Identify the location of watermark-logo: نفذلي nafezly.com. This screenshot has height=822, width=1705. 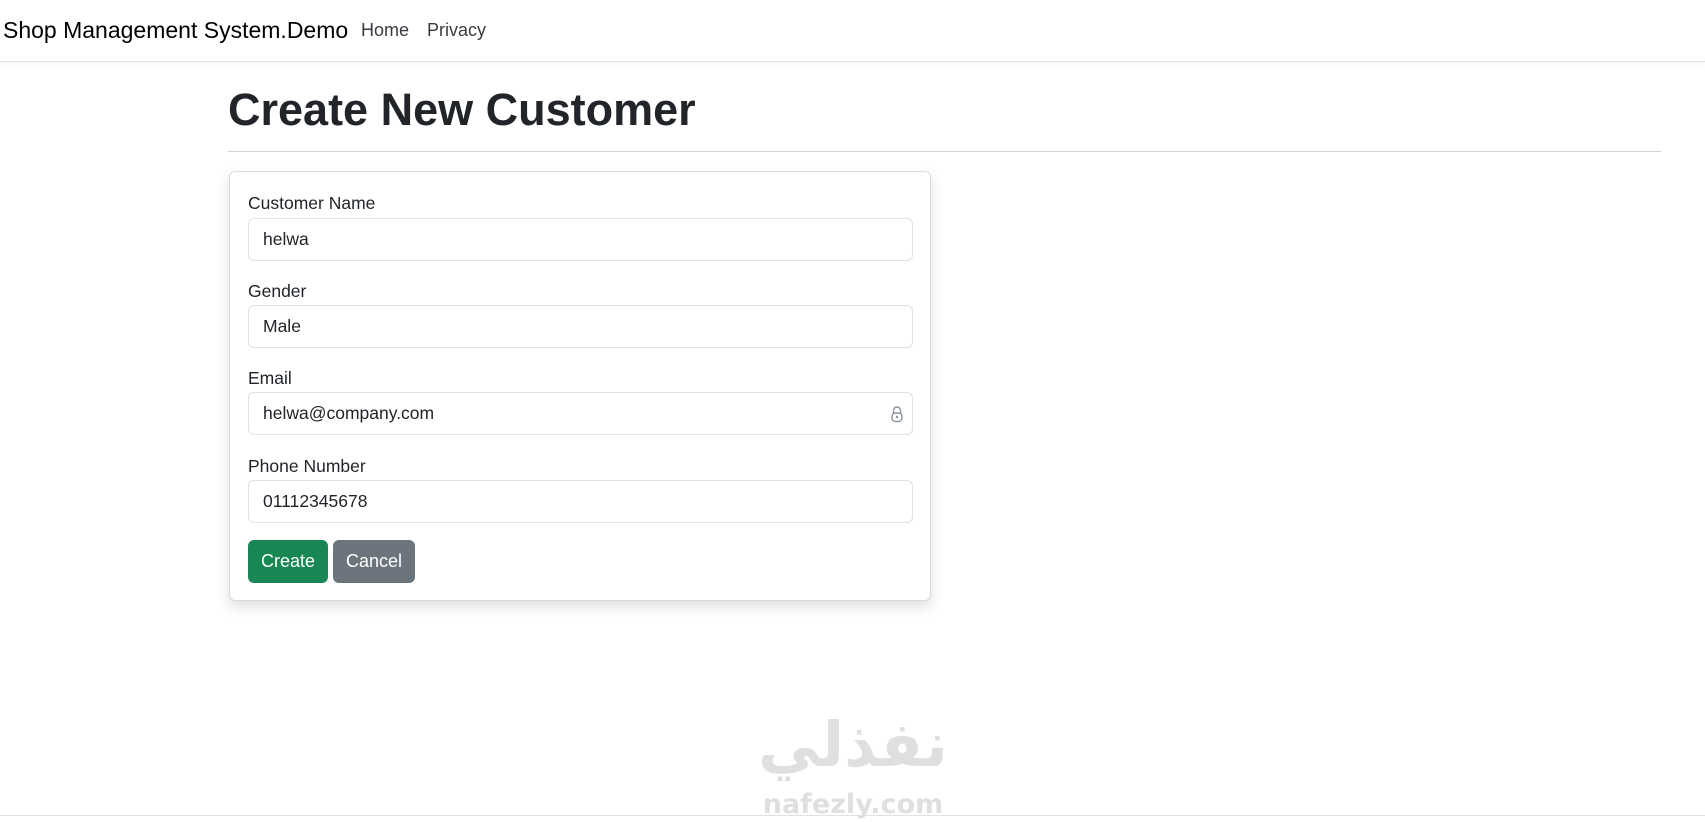
(853, 767).